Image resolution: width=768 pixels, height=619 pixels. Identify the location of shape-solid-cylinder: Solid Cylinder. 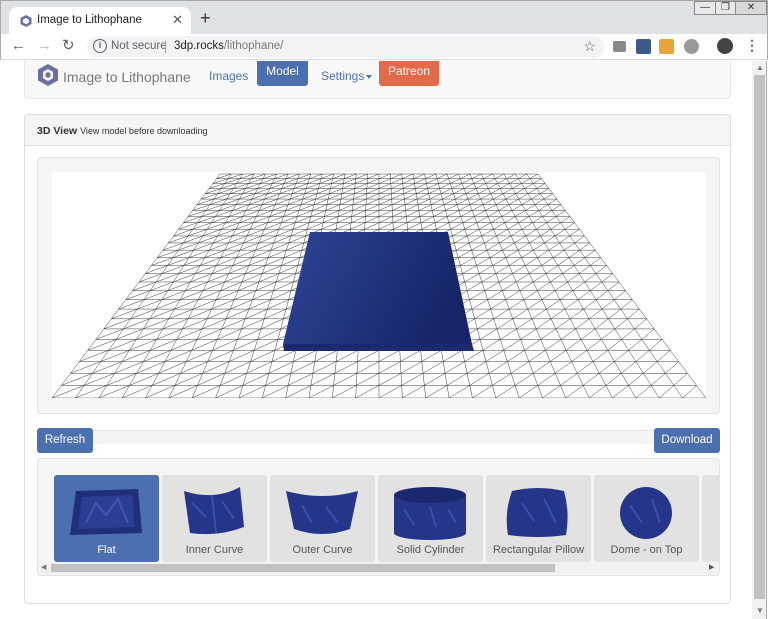
(430, 518).